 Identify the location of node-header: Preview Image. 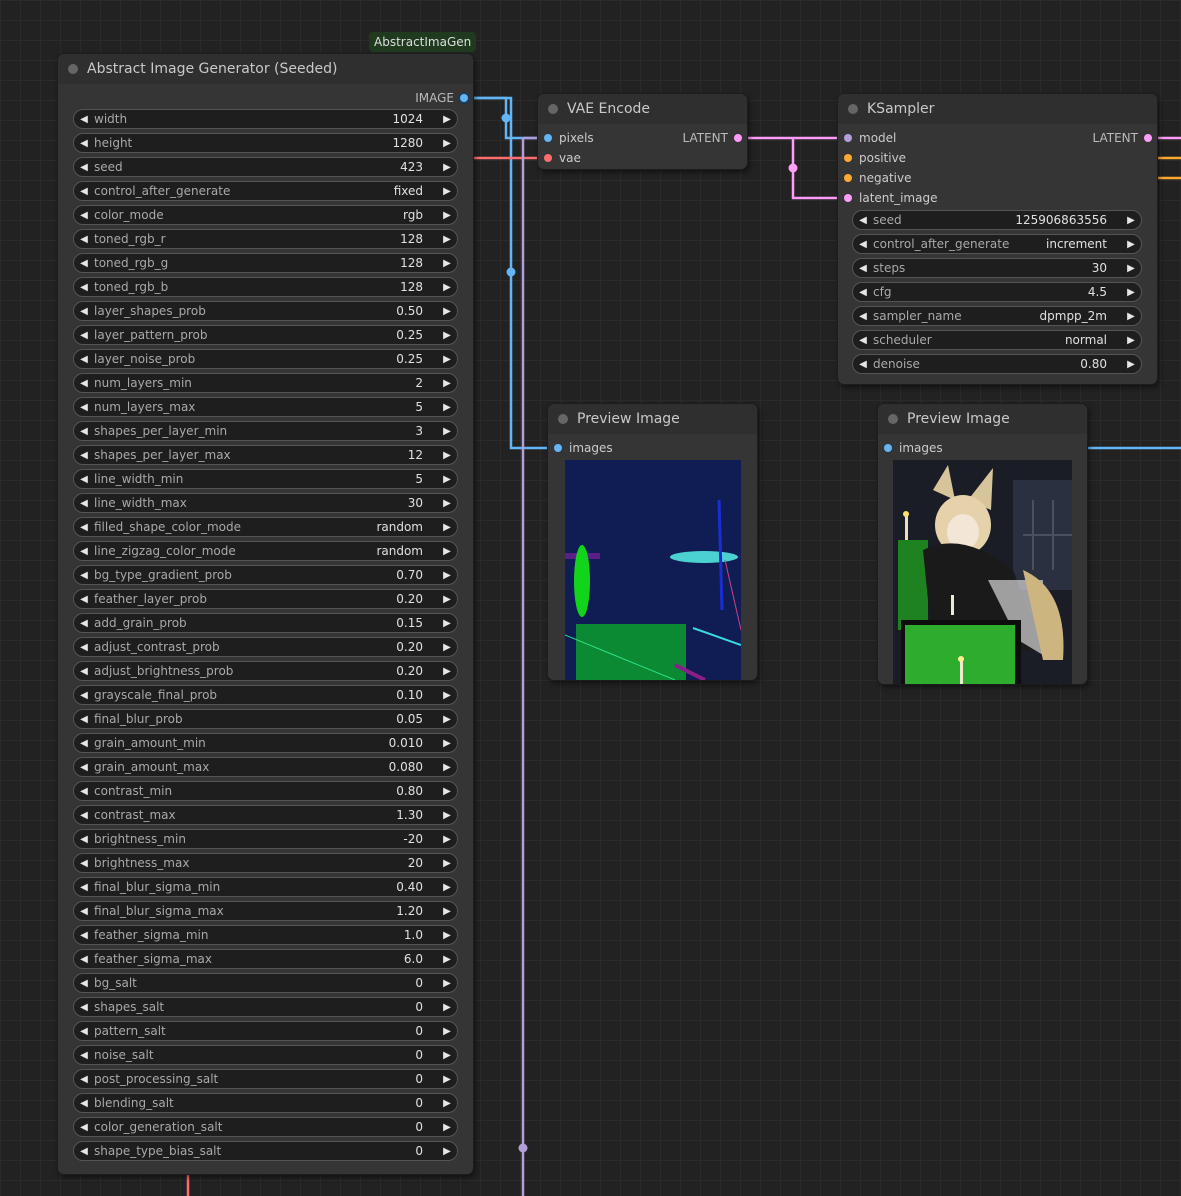
(982, 419).